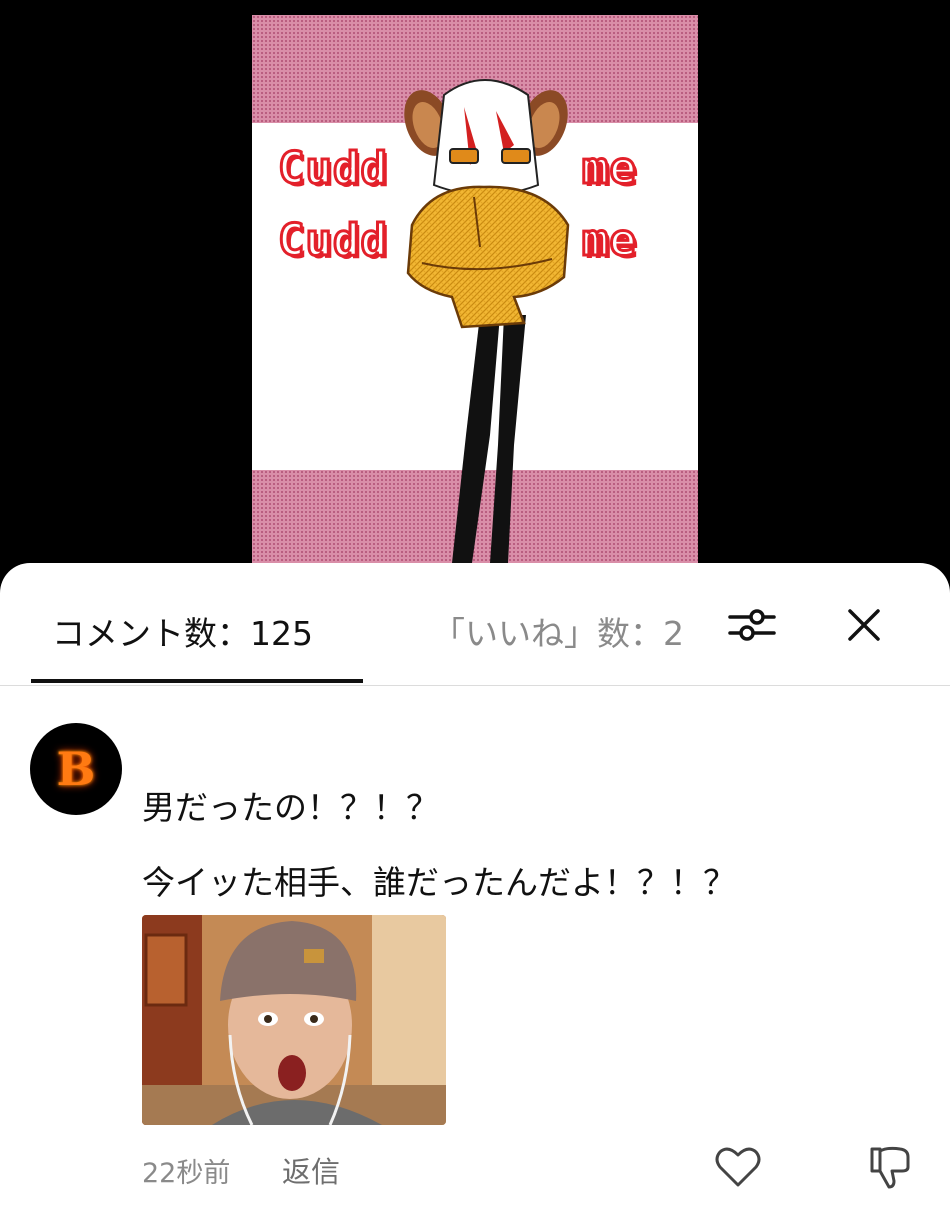 The image size is (950, 1213). Describe the element at coordinates (197, 681) in the screenshot. I see `active-tab-indicator` at that location.